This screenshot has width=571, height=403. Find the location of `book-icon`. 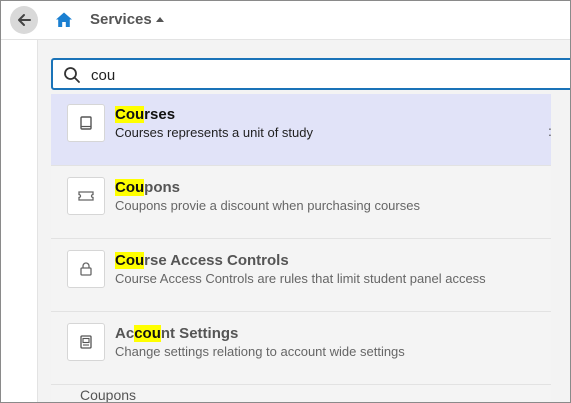

book-icon is located at coordinates (86, 123).